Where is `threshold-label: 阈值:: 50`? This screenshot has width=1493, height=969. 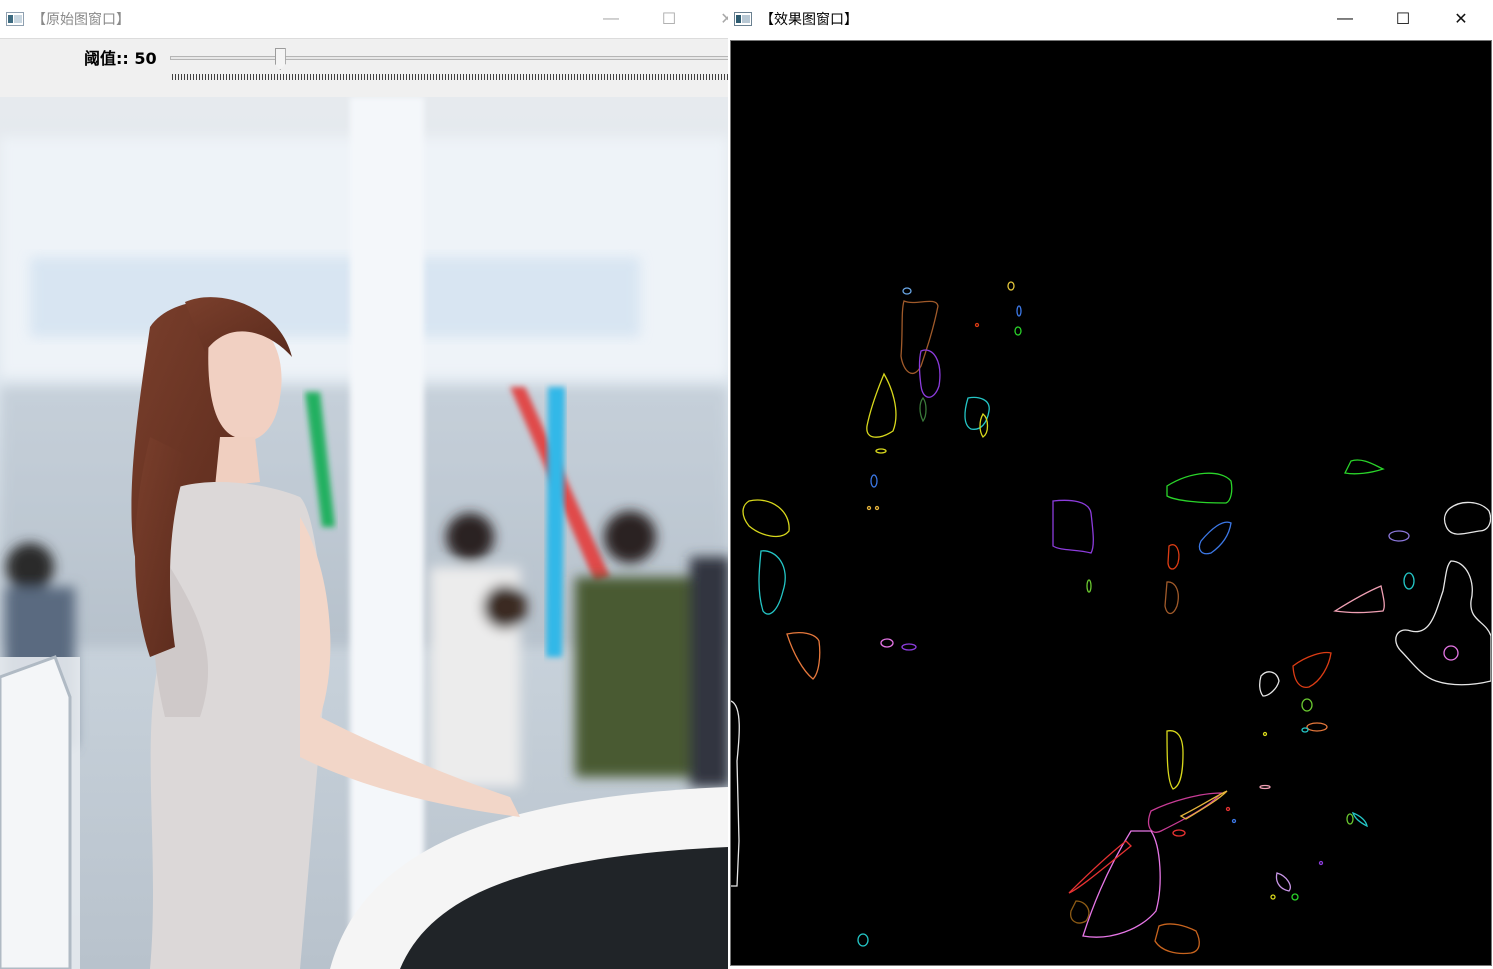 threshold-label: 阈值:: 50 is located at coordinates (120, 58).